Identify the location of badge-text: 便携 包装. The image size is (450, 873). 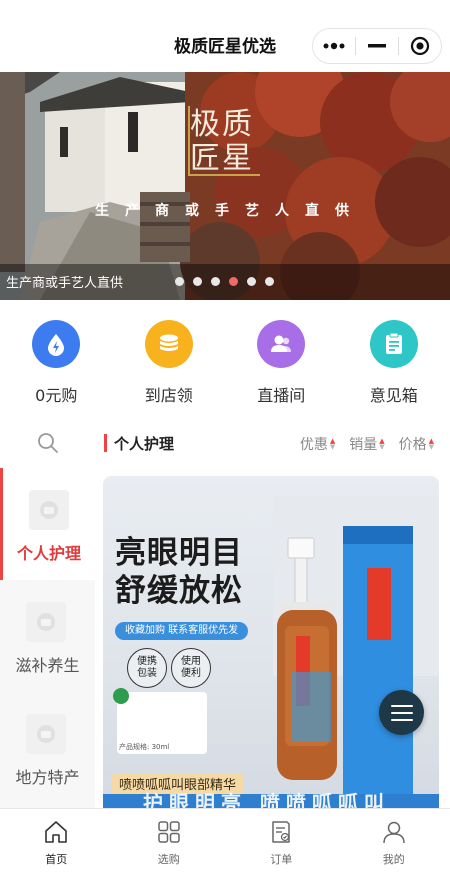
(147, 667).